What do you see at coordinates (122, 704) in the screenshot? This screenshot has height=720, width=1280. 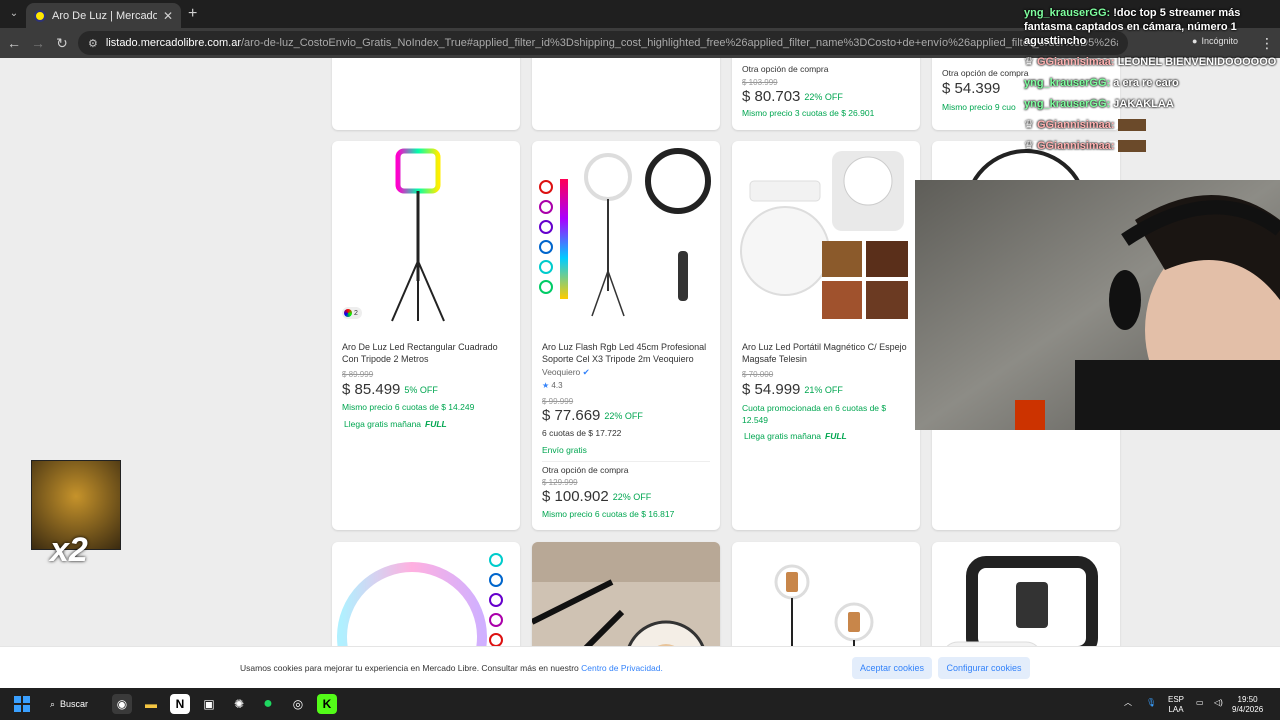 I see `chrome-icon: ◉` at bounding box center [122, 704].